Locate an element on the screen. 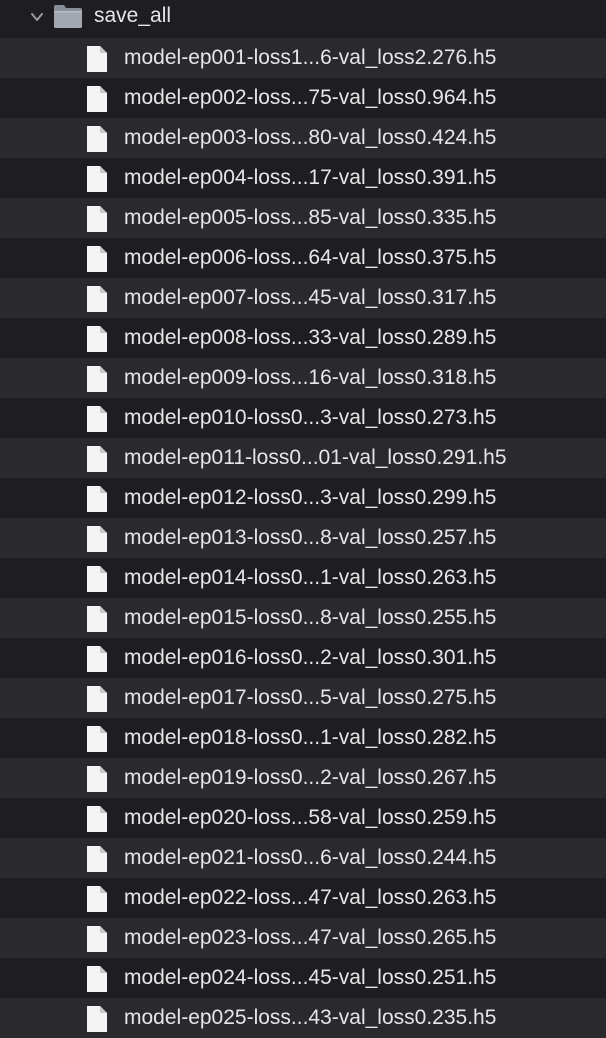  file-row: model-ep012-loss0...3-val_loss0.299.h5 is located at coordinates (303, 498).